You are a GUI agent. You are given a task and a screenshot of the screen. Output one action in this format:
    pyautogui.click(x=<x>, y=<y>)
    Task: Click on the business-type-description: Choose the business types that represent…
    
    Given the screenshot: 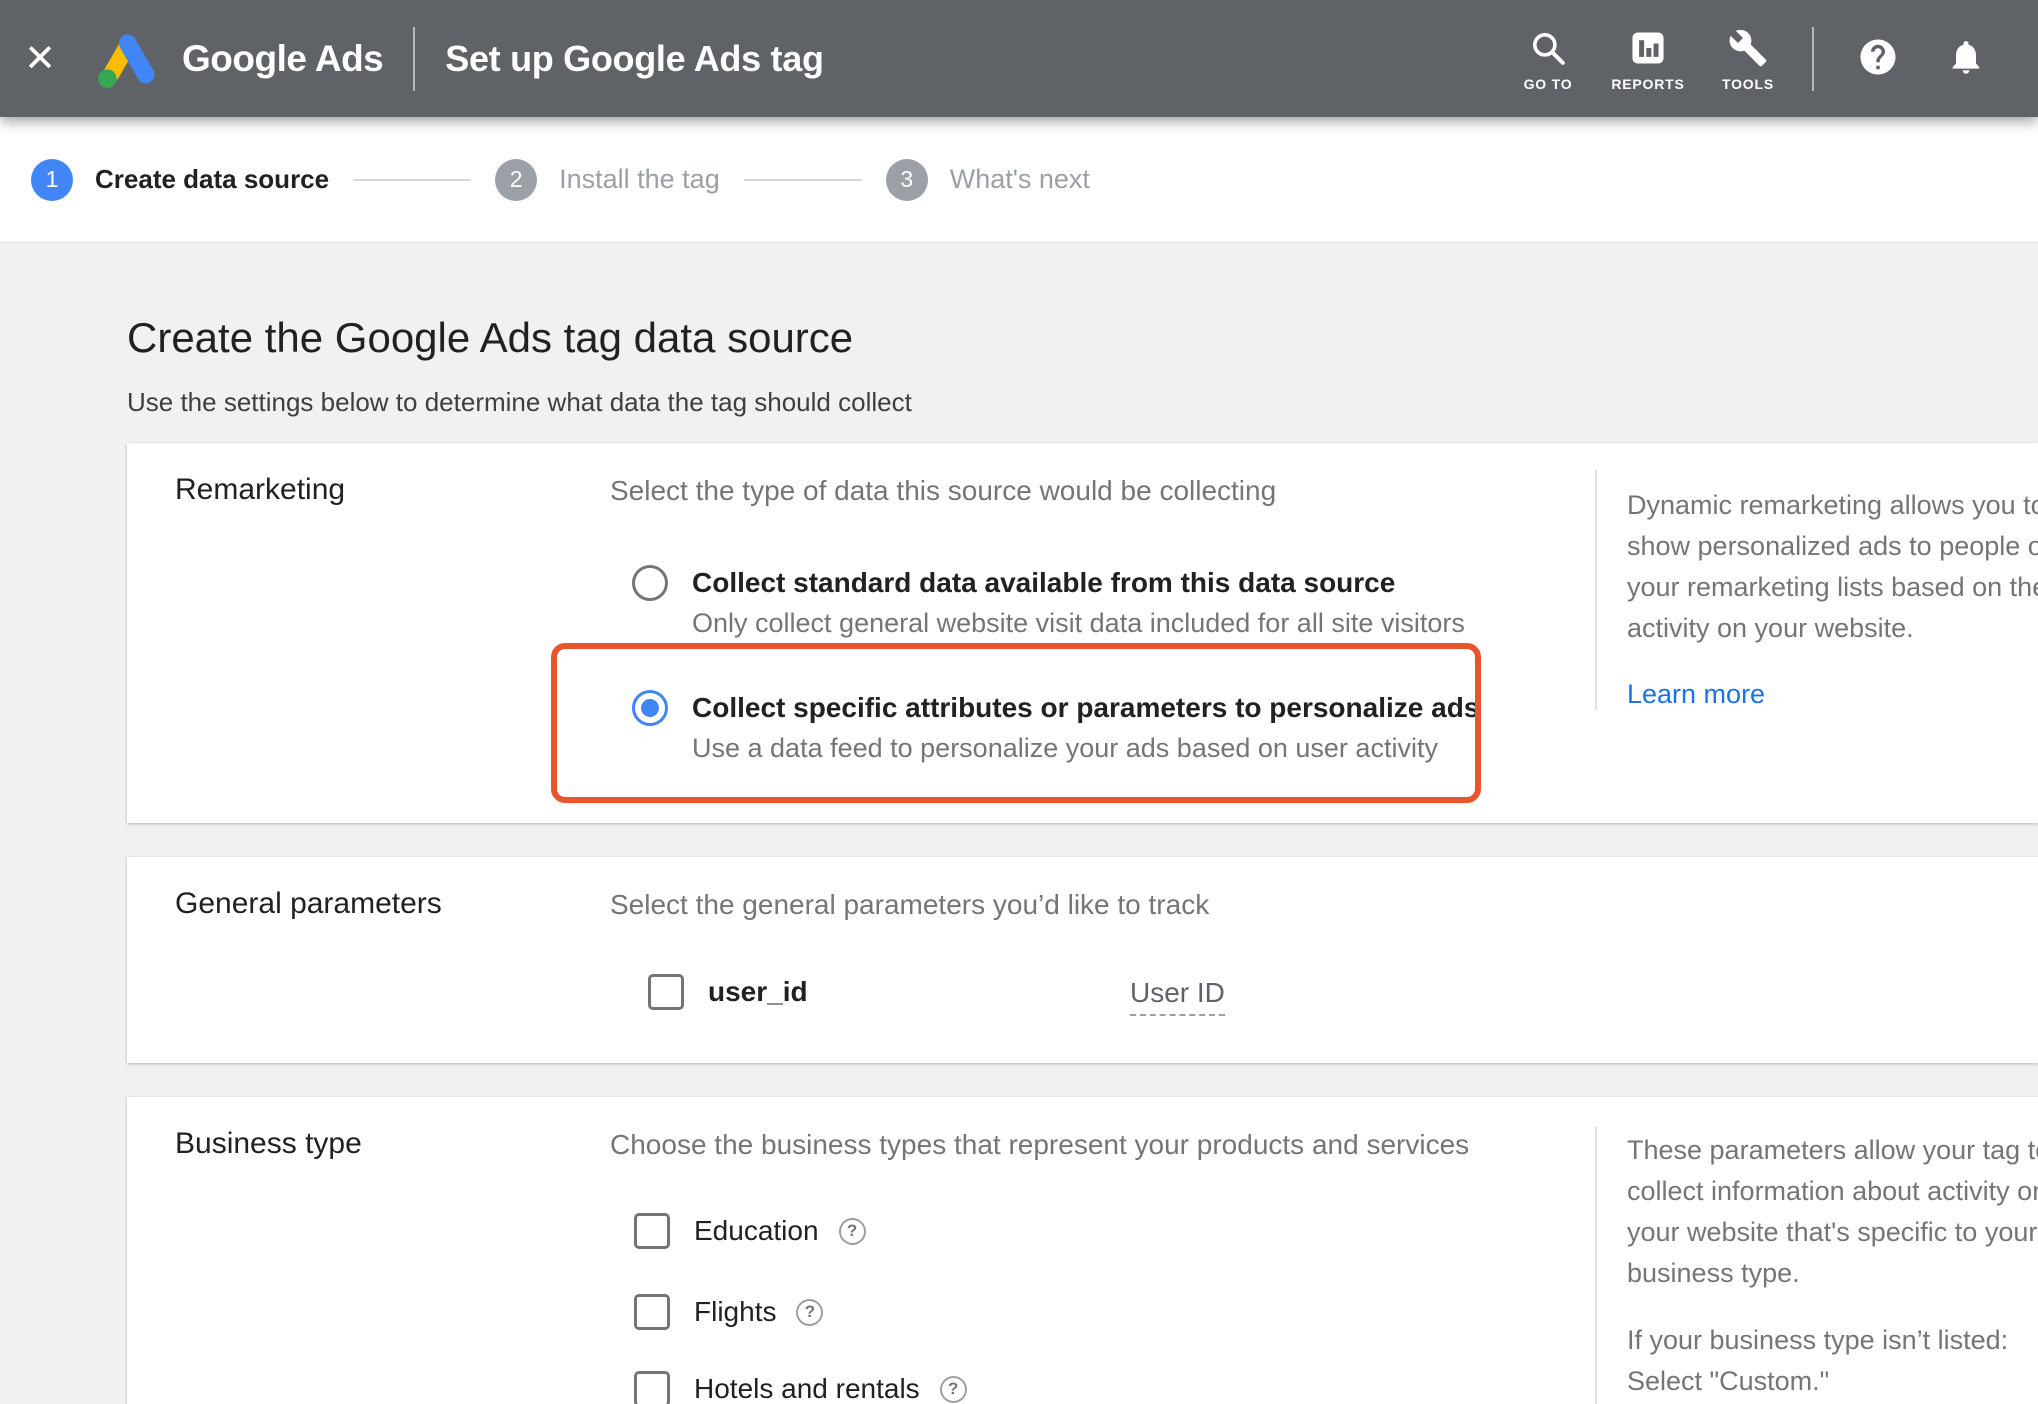 What is the action you would take?
    pyautogui.click(x=1040, y=1144)
    